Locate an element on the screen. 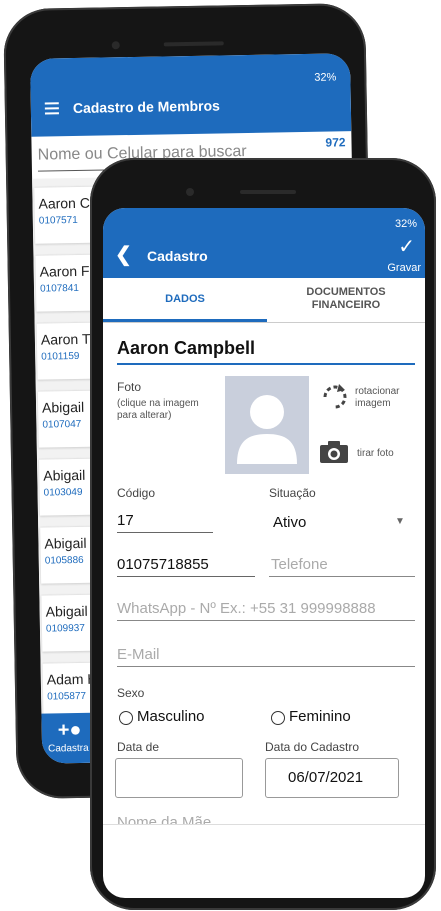 This screenshot has height=911, width=441. whatsapp-input: WhatsApp - Nº Ex.: +55 31 999998888 is located at coordinates (246, 608).